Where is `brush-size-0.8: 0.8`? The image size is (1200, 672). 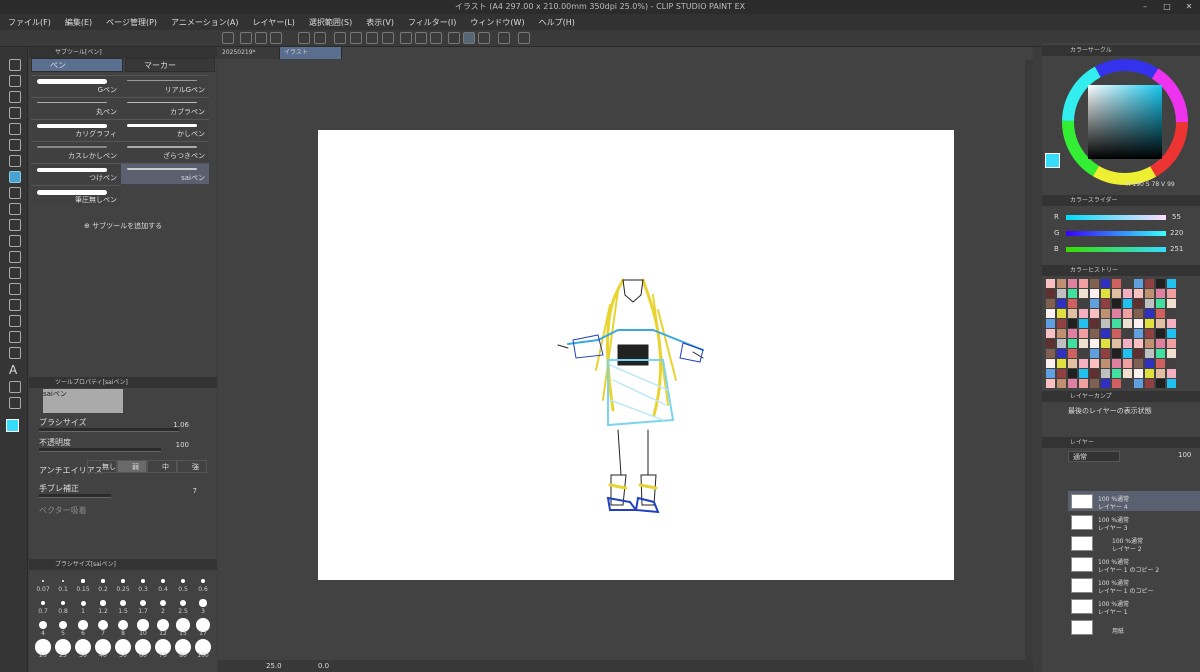
brush-size-0.8: 0.8 is located at coordinates (63, 605).